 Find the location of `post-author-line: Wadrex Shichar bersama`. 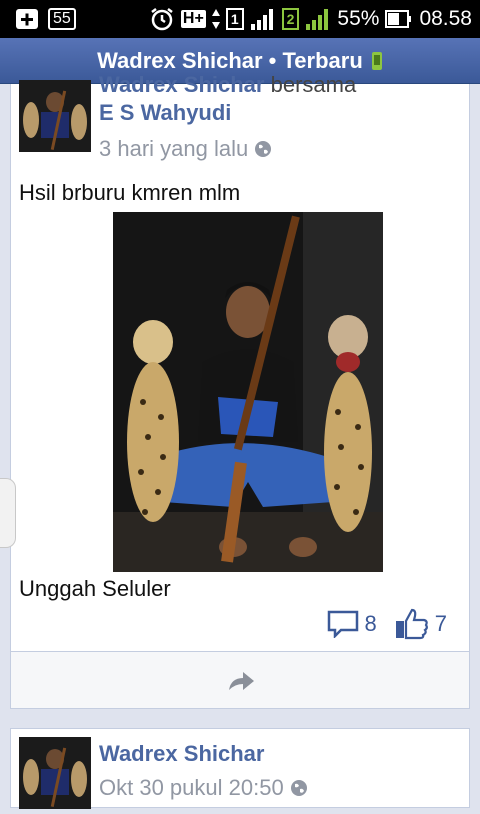

post-author-line: Wadrex Shichar bersama is located at coordinates (227, 85).